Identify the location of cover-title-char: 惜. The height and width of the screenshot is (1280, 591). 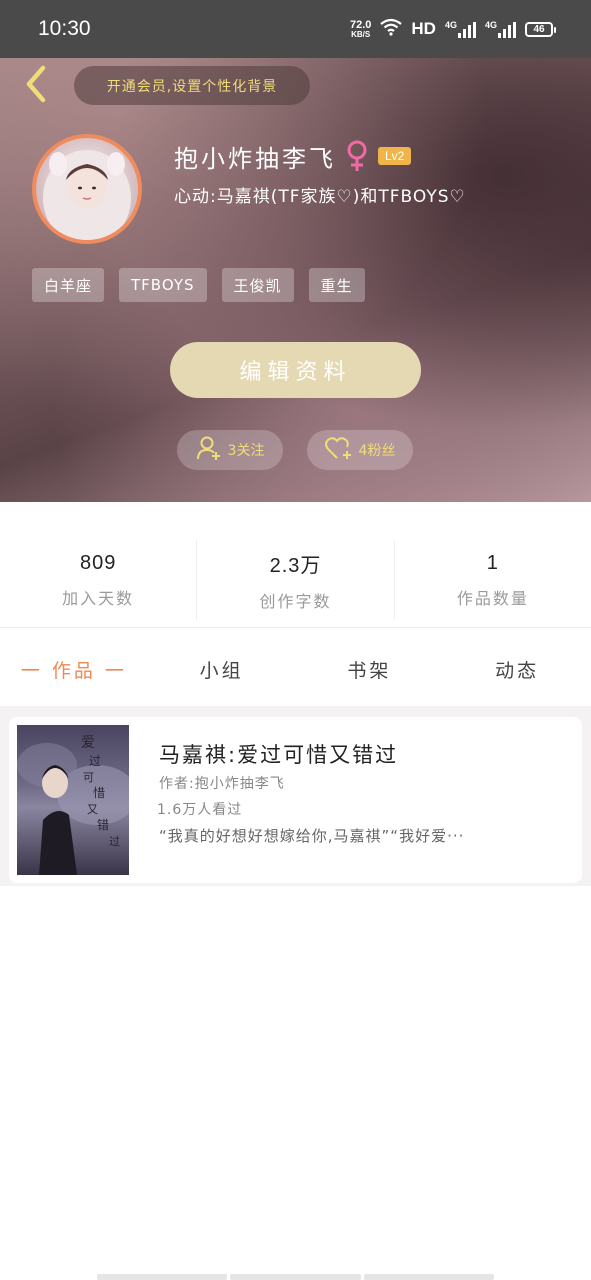
(99, 793).